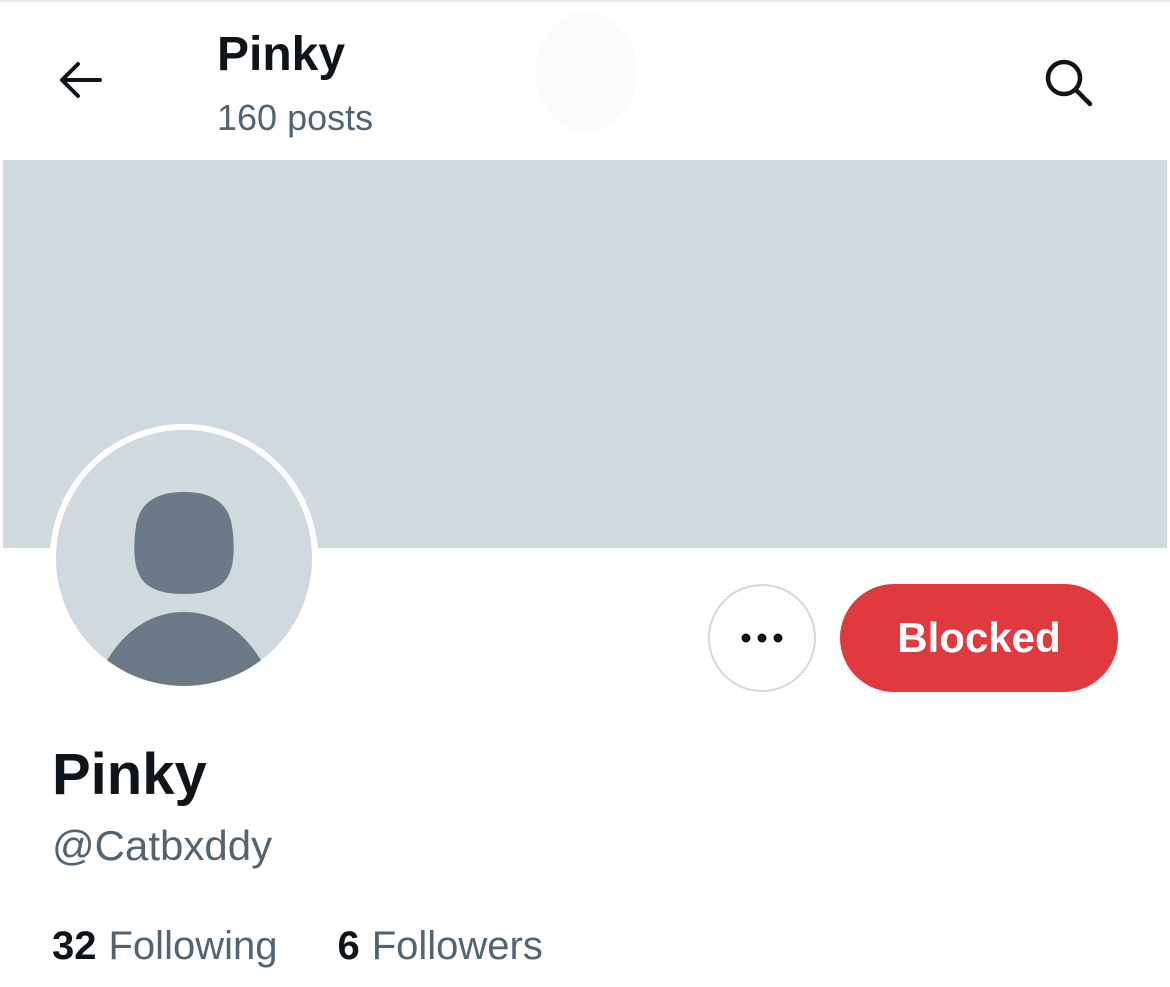 This screenshot has height=987, width=1170. I want to click on followers-label: Followers, so click(457, 945).